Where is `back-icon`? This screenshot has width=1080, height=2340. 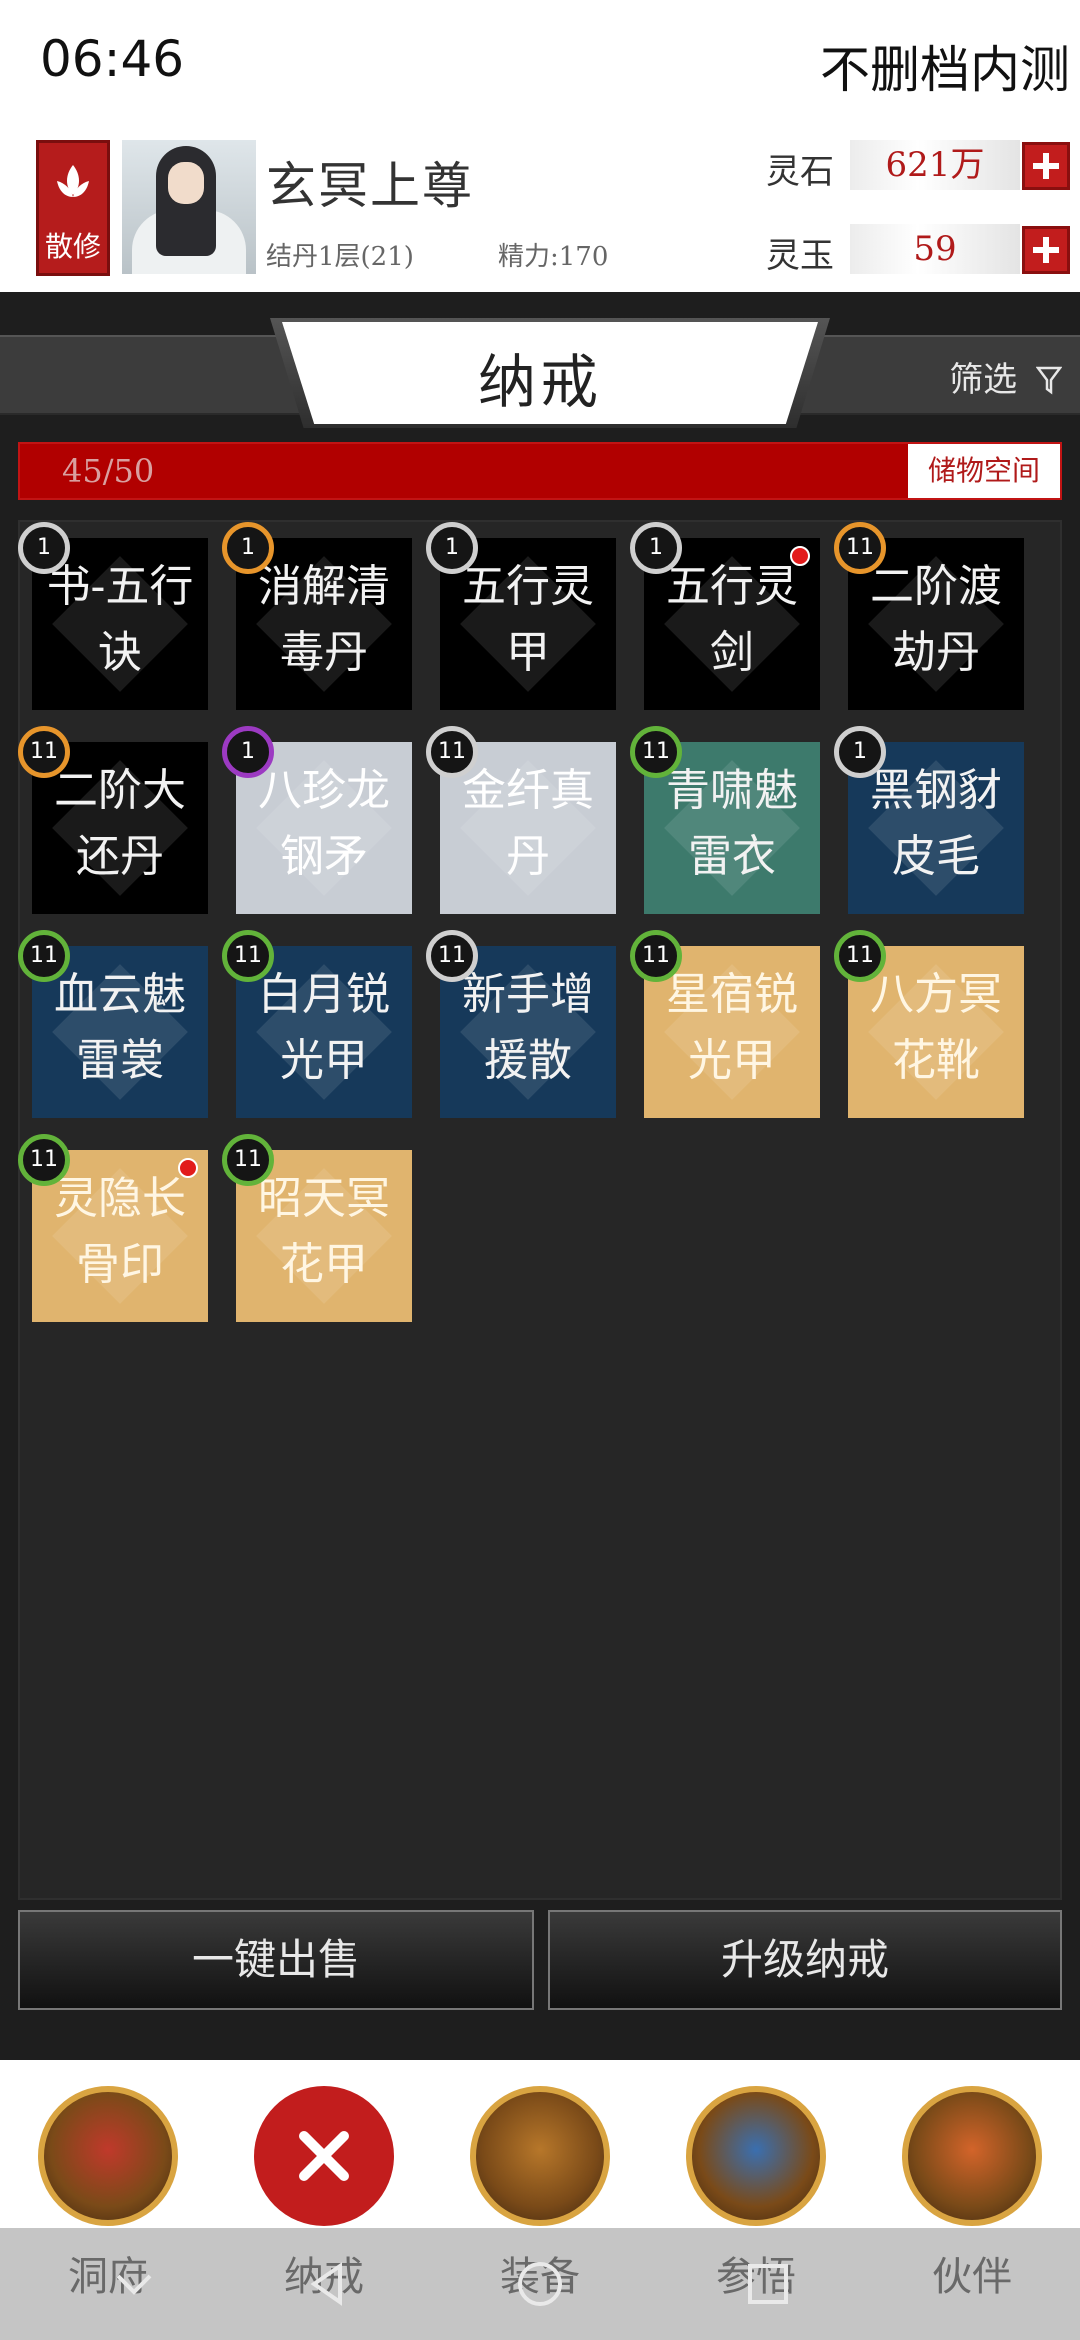
back-icon is located at coordinates (330, 2284).